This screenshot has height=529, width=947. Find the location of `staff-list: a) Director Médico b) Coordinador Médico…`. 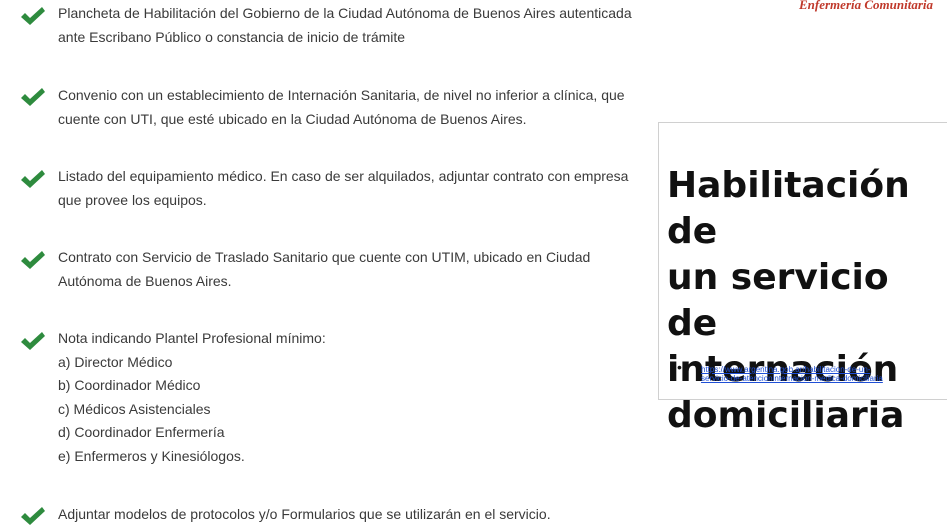

staff-list: a) Director Médico b) Coordinador Médico… is located at coordinates (358, 410).